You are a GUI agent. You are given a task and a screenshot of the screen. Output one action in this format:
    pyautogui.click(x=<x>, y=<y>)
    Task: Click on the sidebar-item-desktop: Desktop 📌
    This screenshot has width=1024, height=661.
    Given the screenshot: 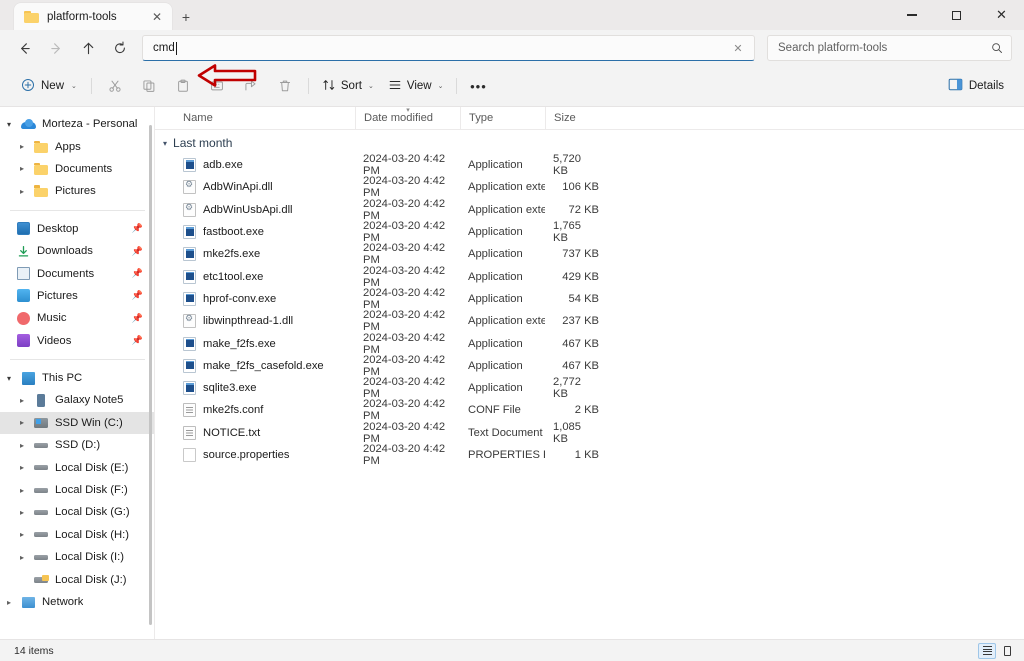 What is the action you would take?
    pyautogui.click(x=77, y=229)
    